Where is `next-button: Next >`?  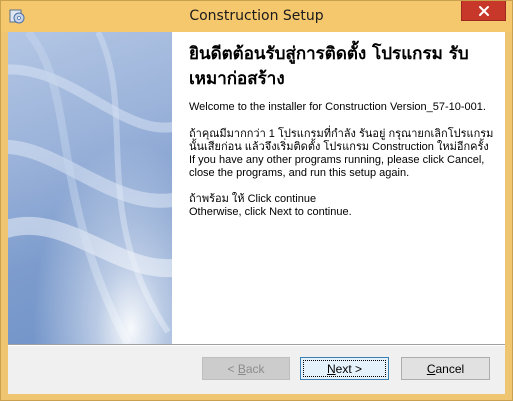
next-button: Next > is located at coordinates (344, 368).